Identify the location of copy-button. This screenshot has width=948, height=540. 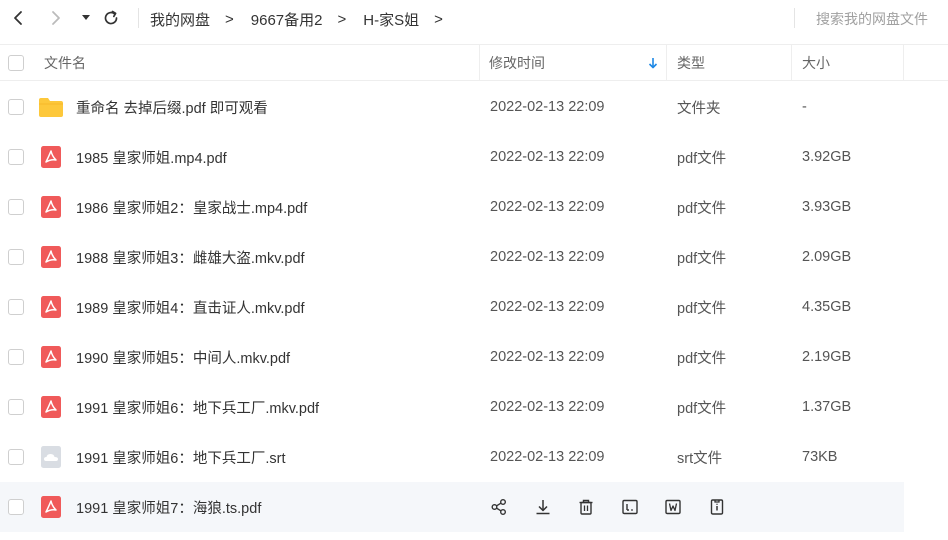
(673, 507).